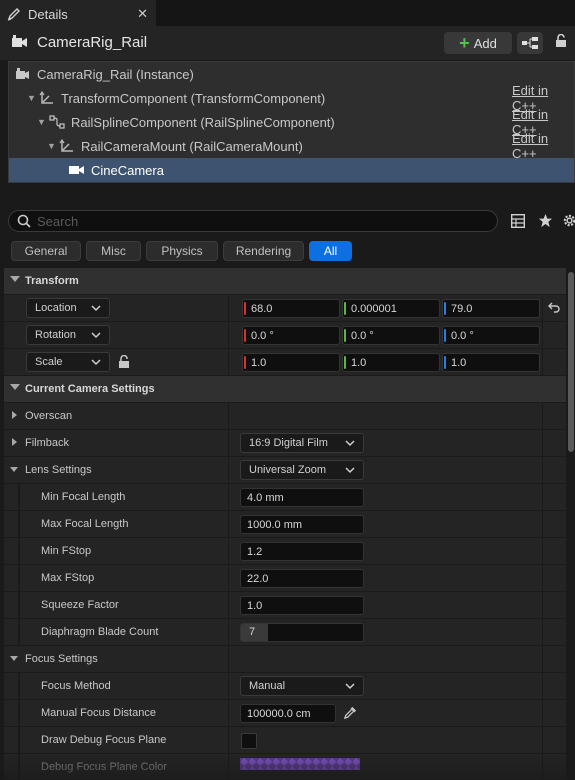 Image resolution: width=575 pixels, height=780 pixels. I want to click on max-fstop-field: 22.0, so click(302, 578).